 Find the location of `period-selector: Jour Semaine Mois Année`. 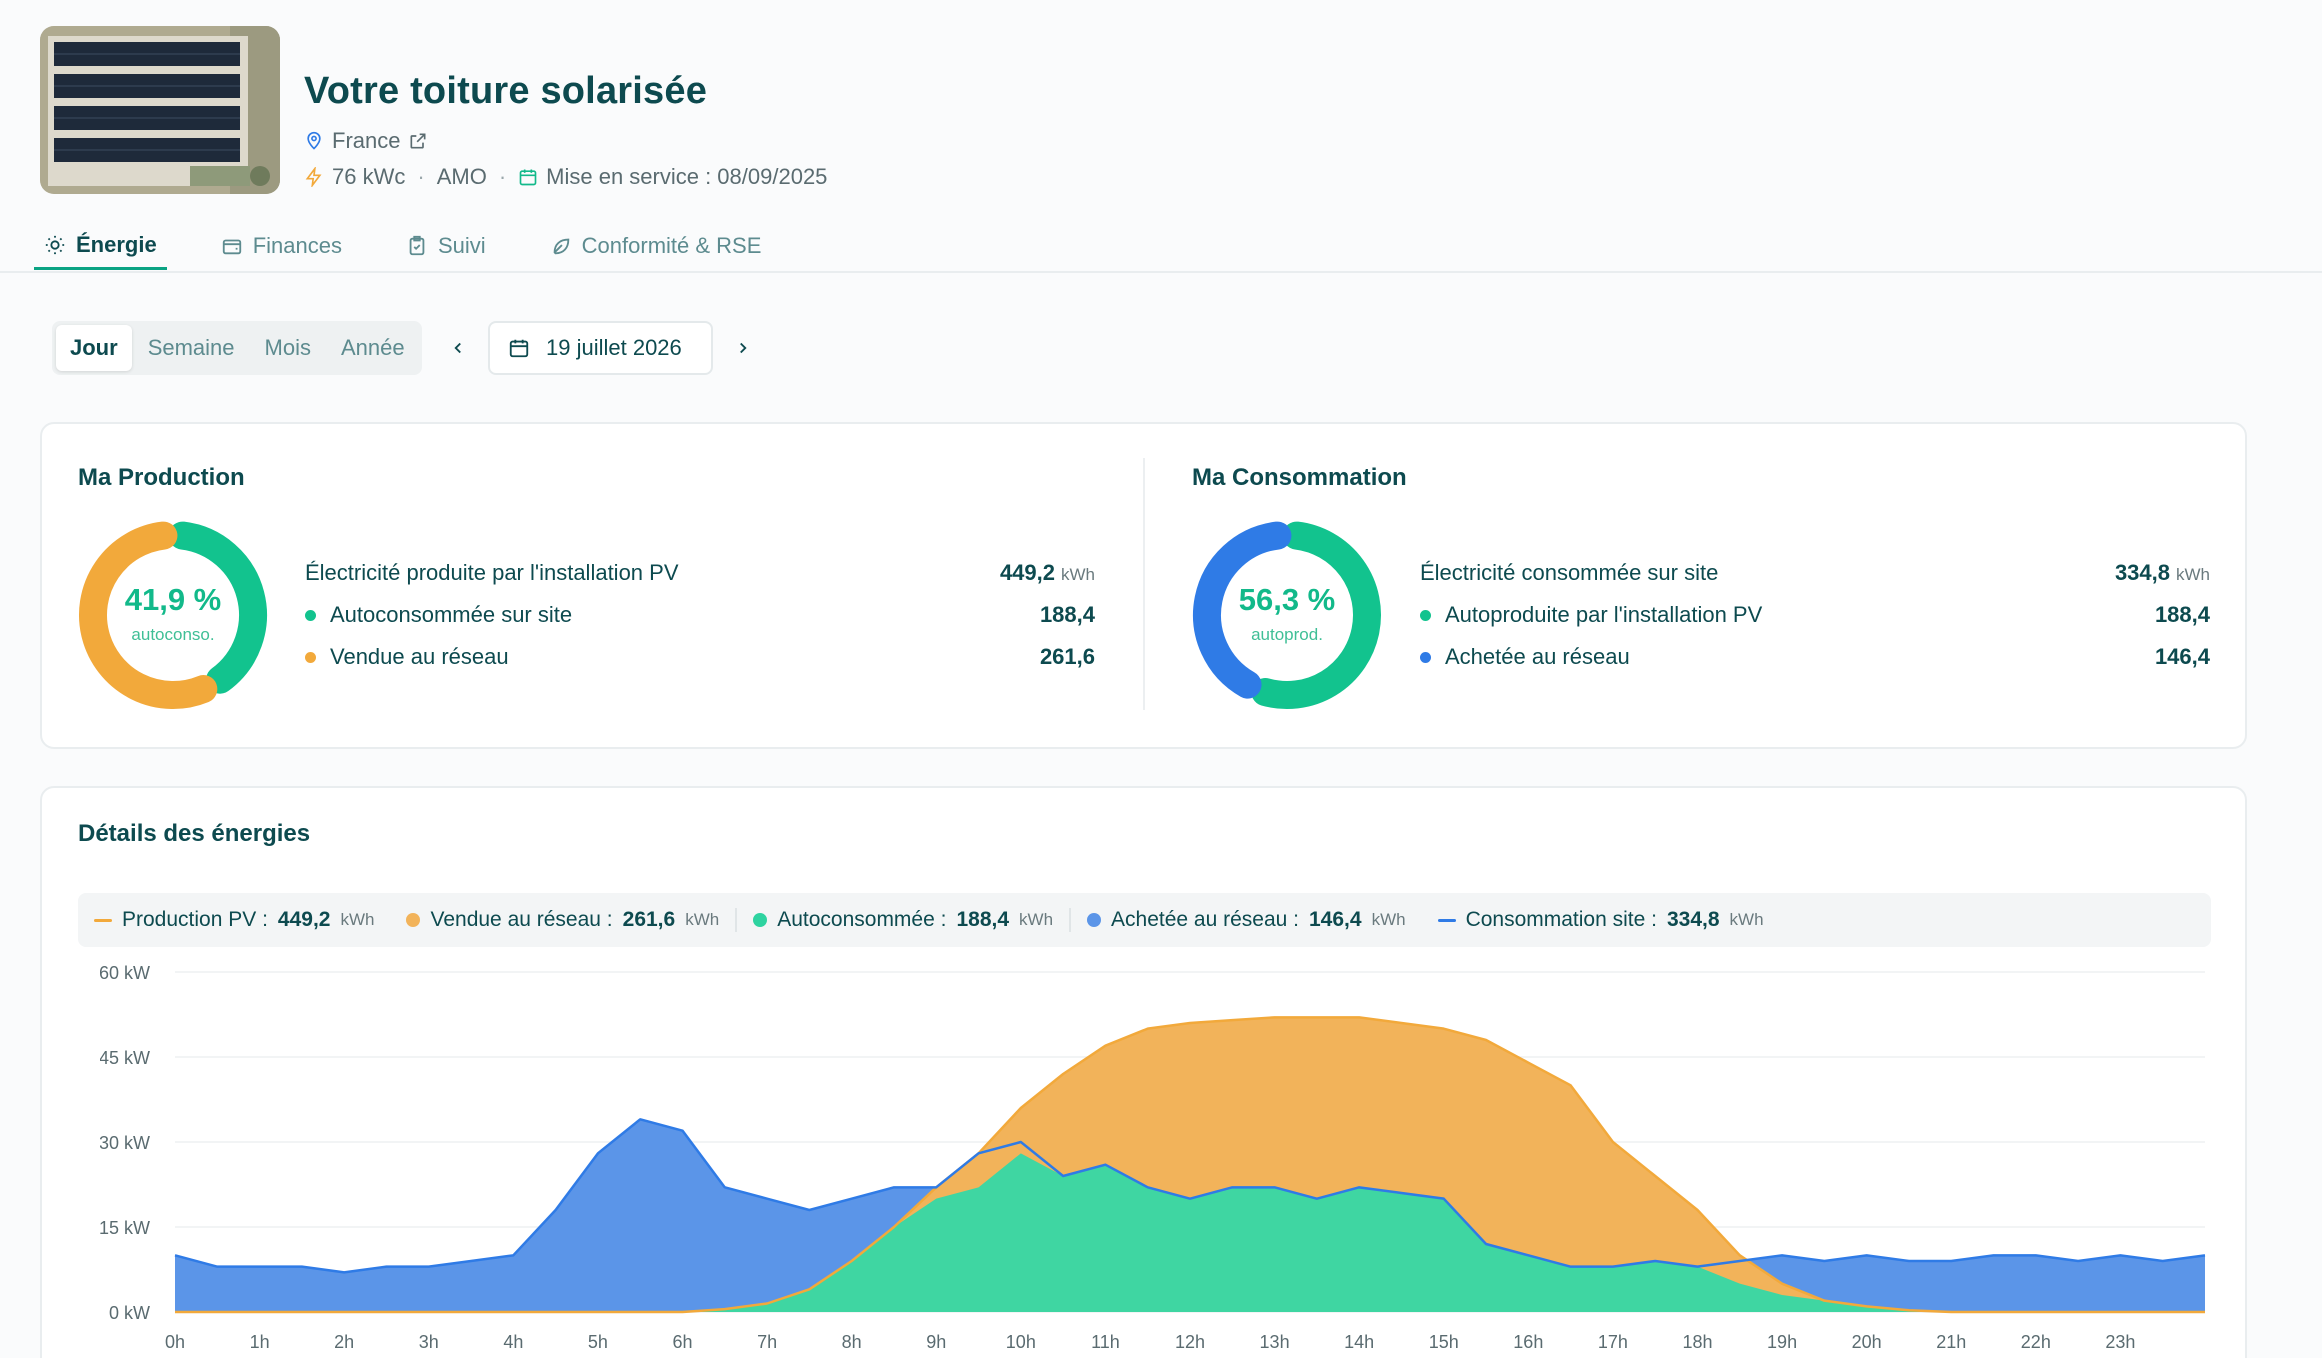

period-selector: Jour Semaine Mois Année is located at coordinates (237, 348).